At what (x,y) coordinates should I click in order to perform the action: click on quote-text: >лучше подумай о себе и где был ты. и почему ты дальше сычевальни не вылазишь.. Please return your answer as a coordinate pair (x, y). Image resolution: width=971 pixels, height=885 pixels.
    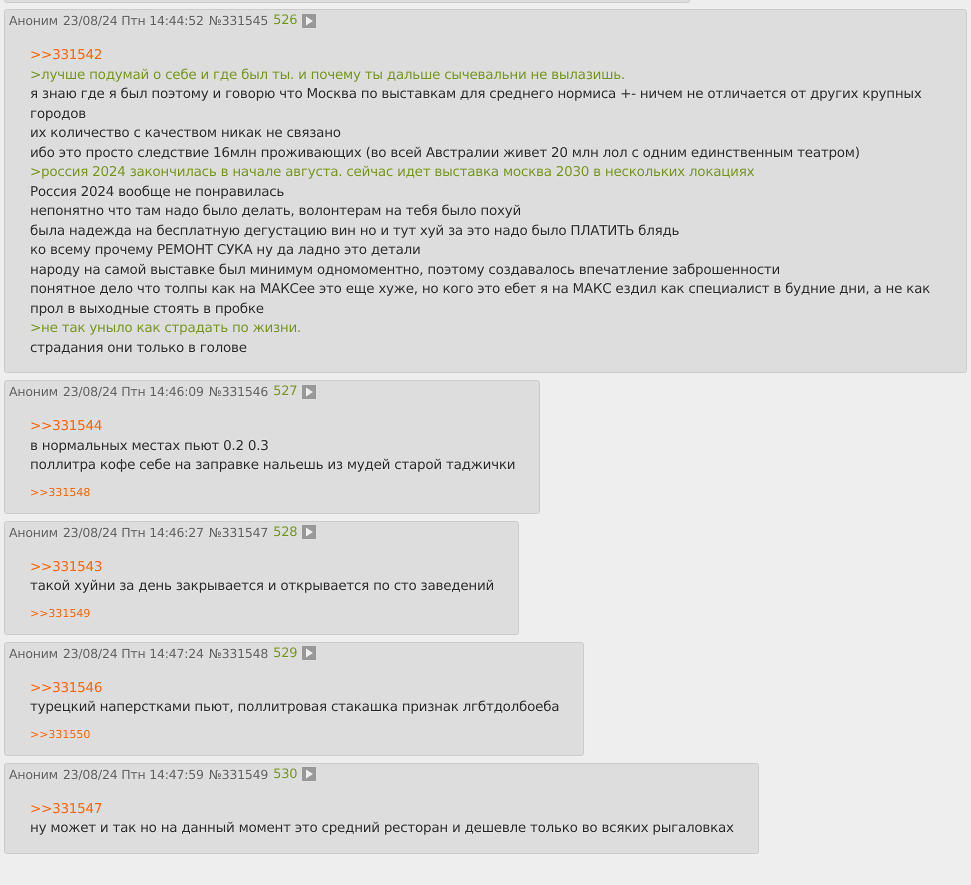
    Looking at the image, I should click on (328, 75).